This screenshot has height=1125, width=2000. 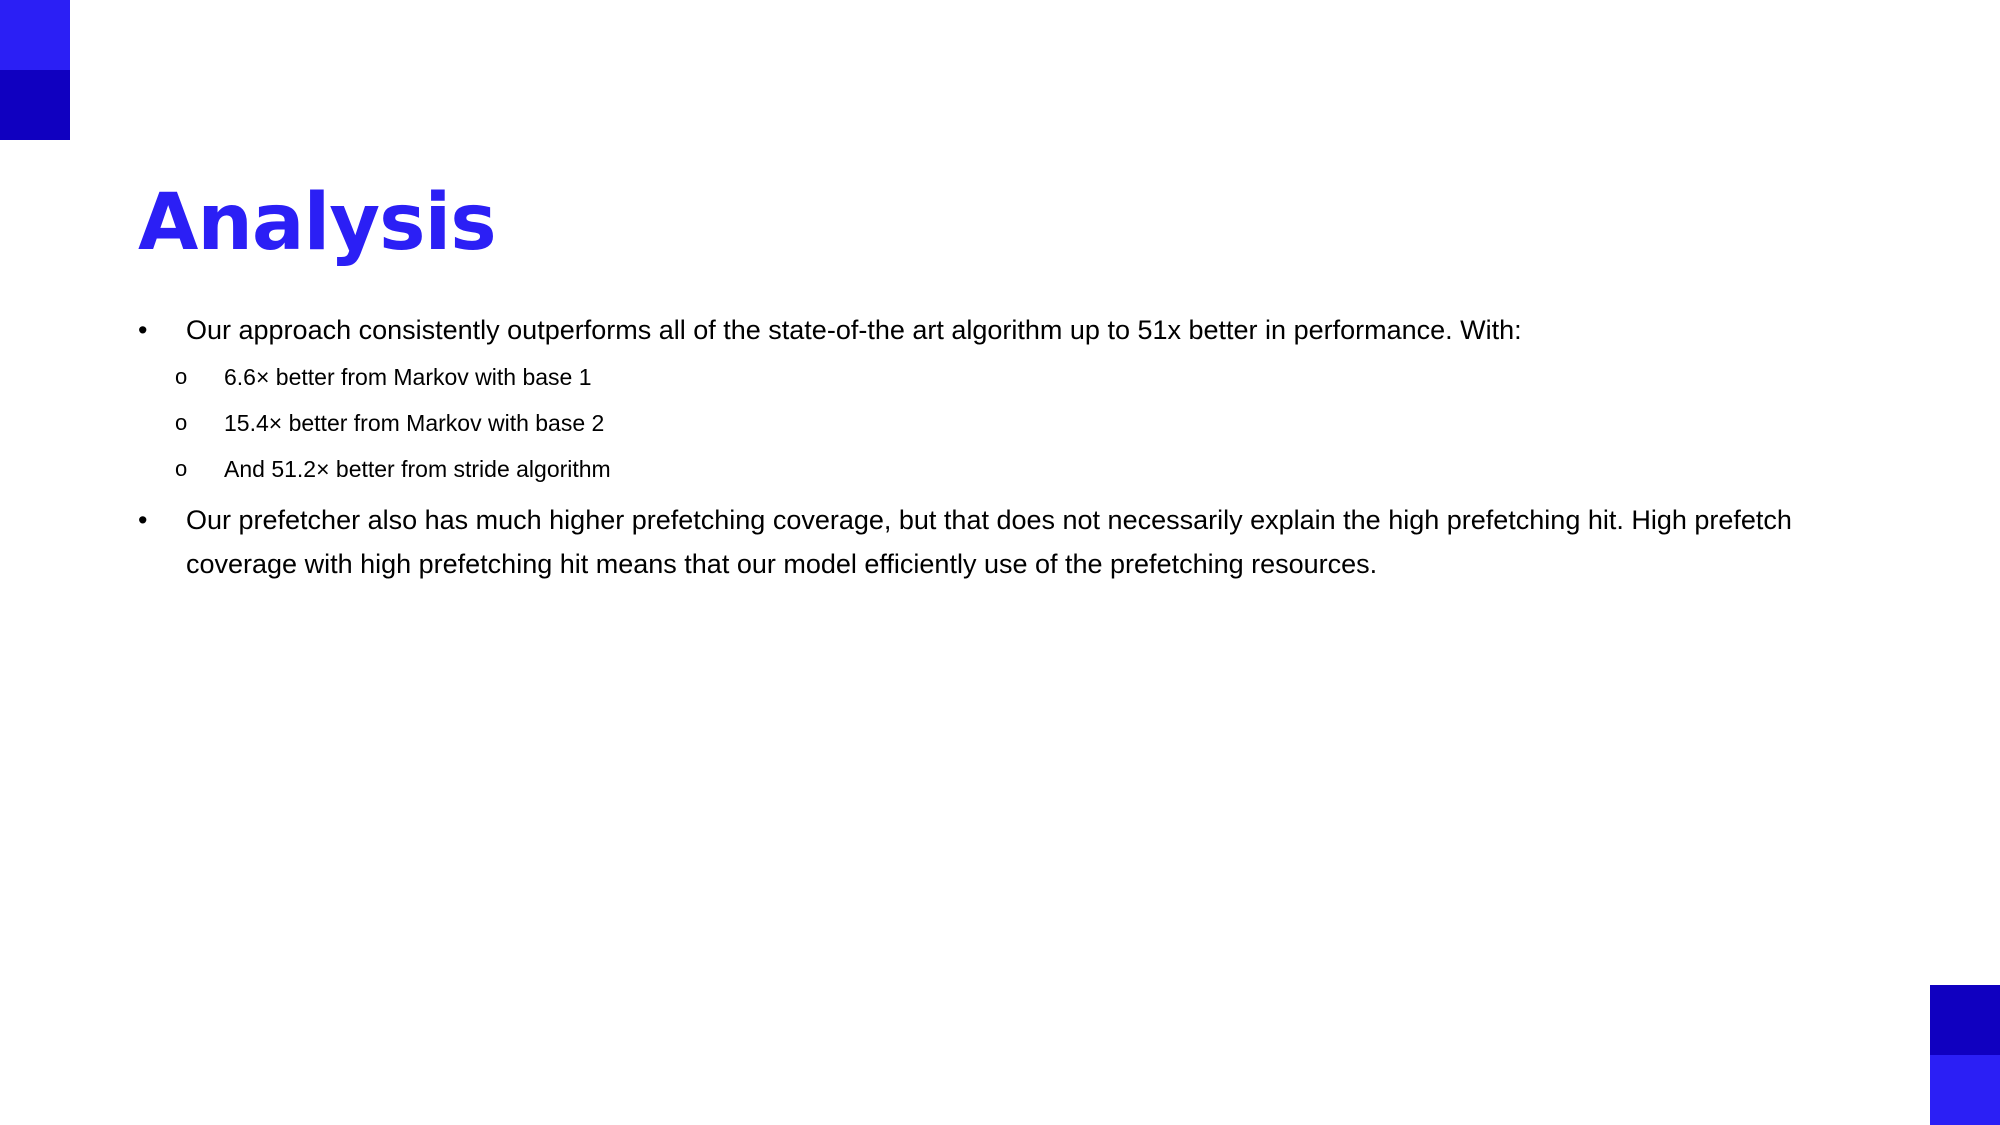 What do you see at coordinates (998, 469) in the screenshot?
I see `sub-item-stride: o And 51.2× better from stride algorithm` at bounding box center [998, 469].